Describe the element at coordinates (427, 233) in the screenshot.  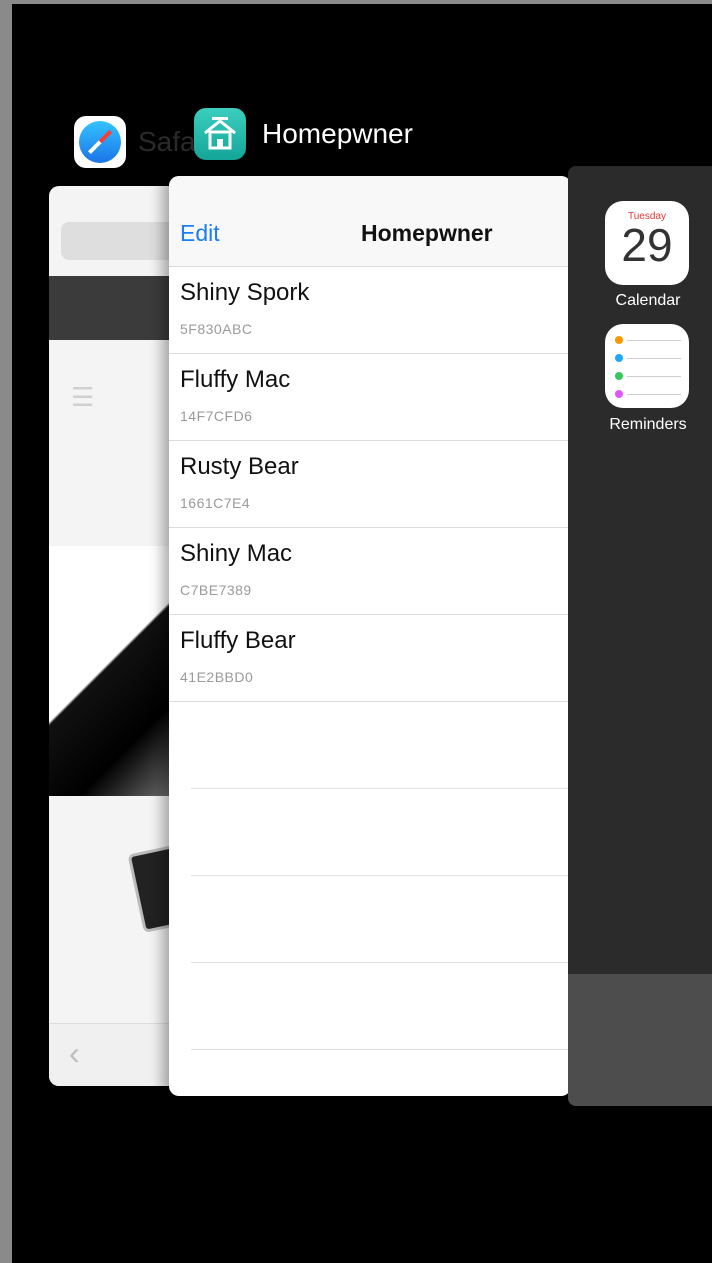
I see `nav-title: Homepwner` at that location.